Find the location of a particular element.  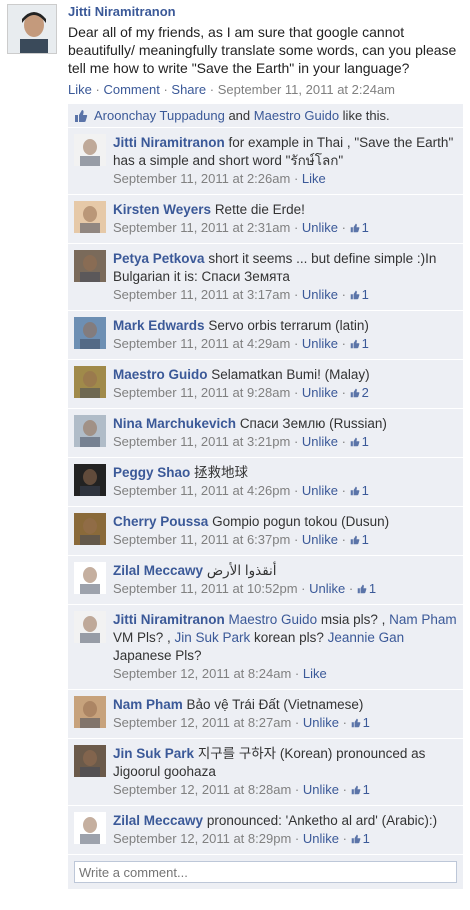

comment-timestamp: September 11, 2011 at 3:17am is located at coordinates (201, 294).